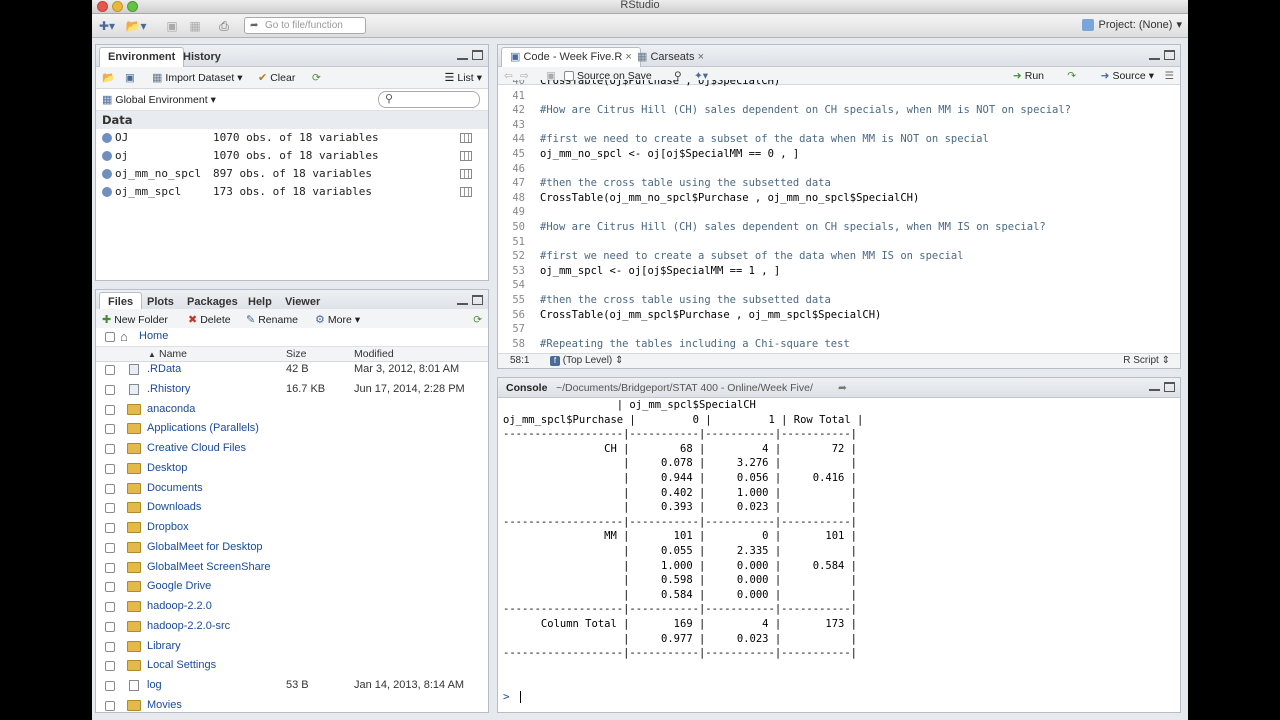  What do you see at coordinates (209, 567) in the screenshot?
I see `file-name: GlobalMeet ScreenShare` at bounding box center [209, 567].